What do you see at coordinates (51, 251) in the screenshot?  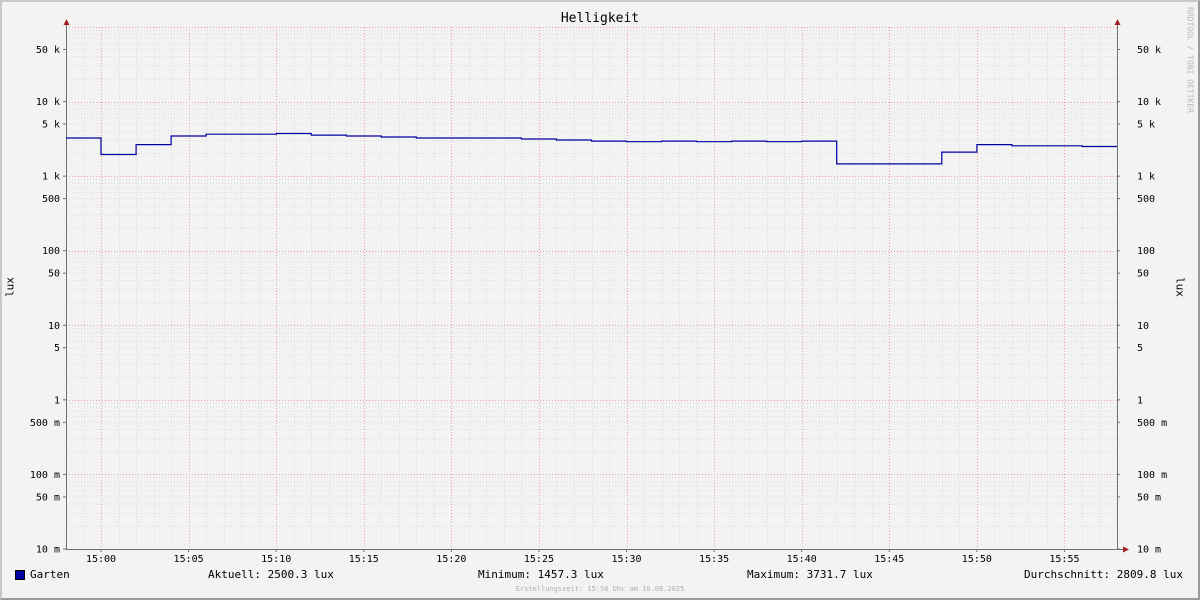 I see `y-tick-label-left: 100` at bounding box center [51, 251].